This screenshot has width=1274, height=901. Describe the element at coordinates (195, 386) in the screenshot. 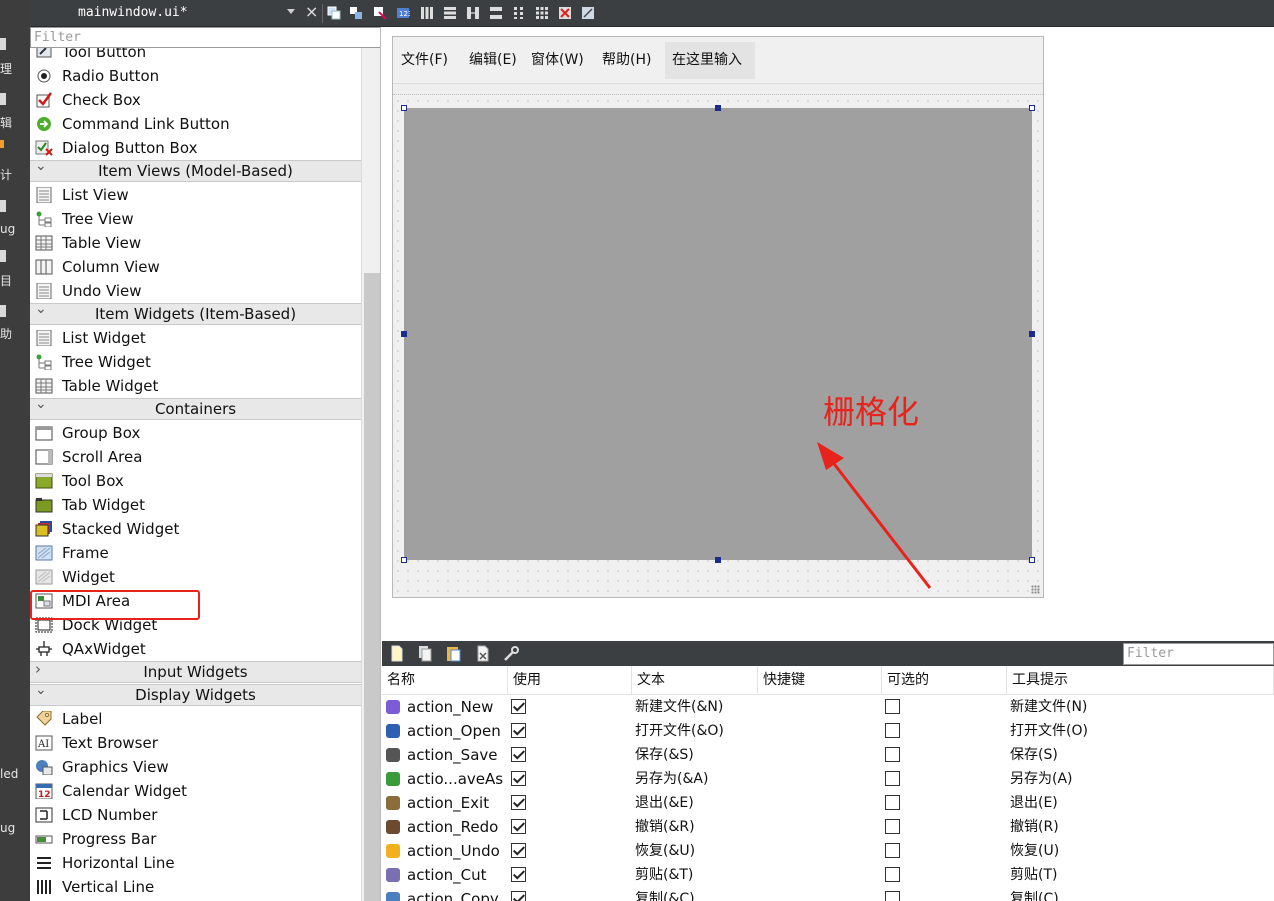

I see `widget-item: Table Widget` at that location.